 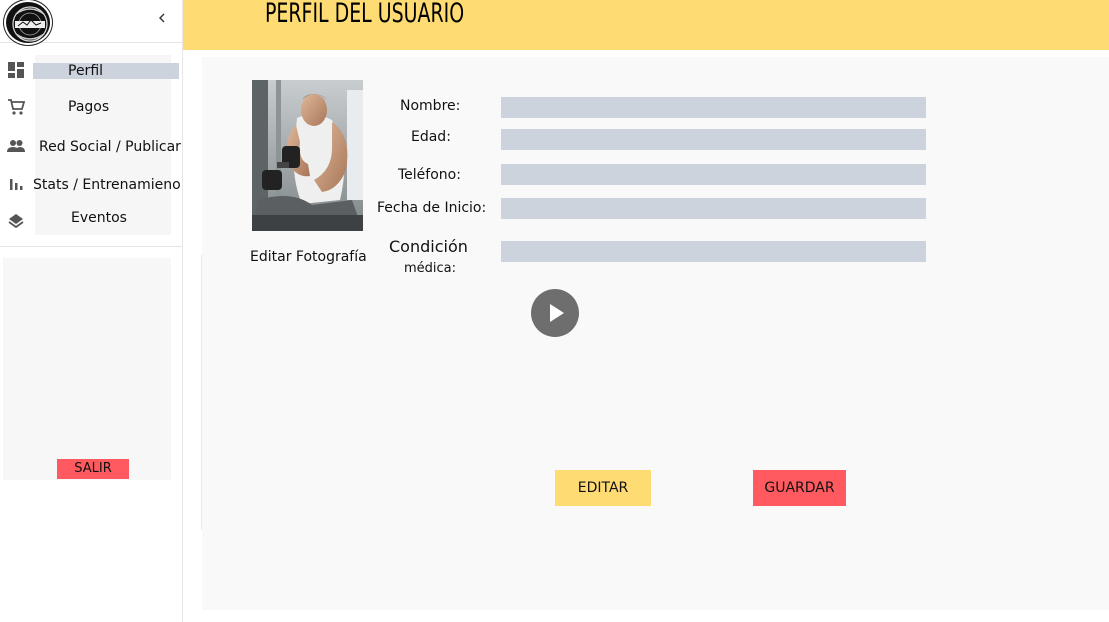 What do you see at coordinates (16, 146) in the screenshot?
I see `people-icon` at bounding box center [16, 146].